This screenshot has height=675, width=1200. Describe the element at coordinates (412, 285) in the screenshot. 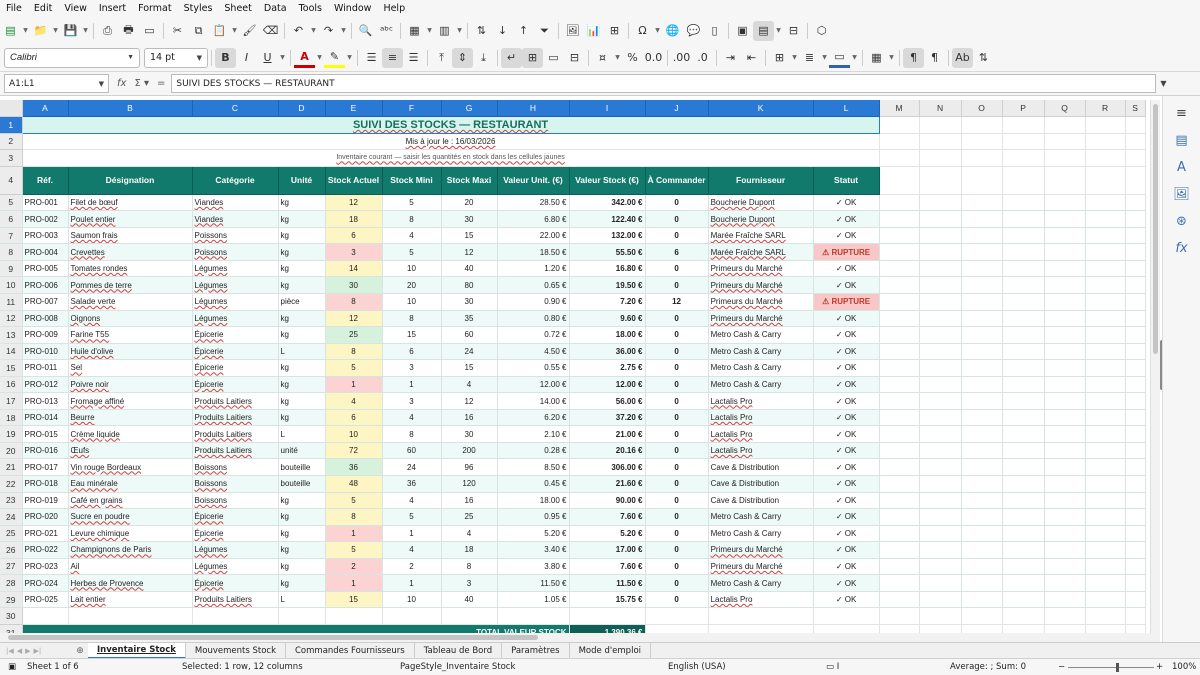

I see `cell: 20` at that location.